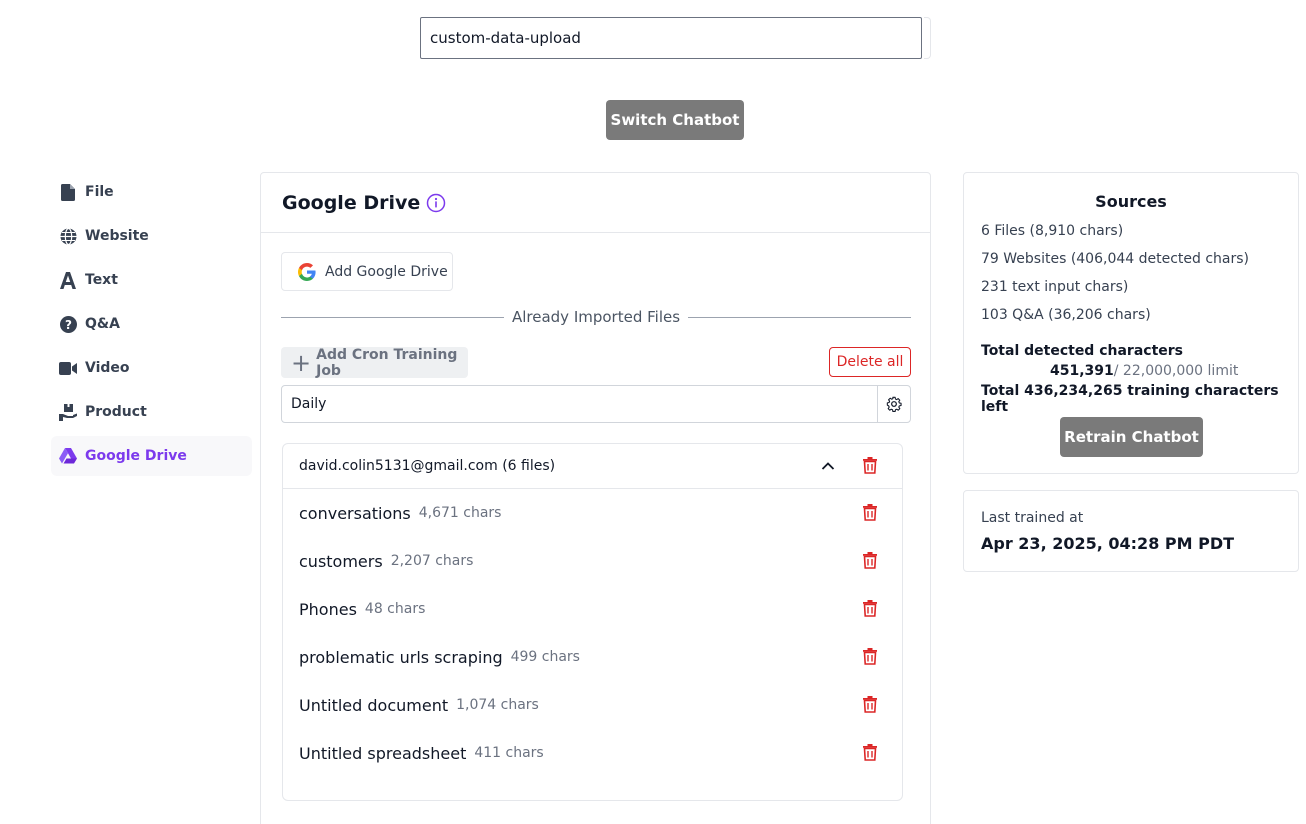 The image size is (1306, 824). I want to click on divider-label: Already Imported Files, so click(596, 317).